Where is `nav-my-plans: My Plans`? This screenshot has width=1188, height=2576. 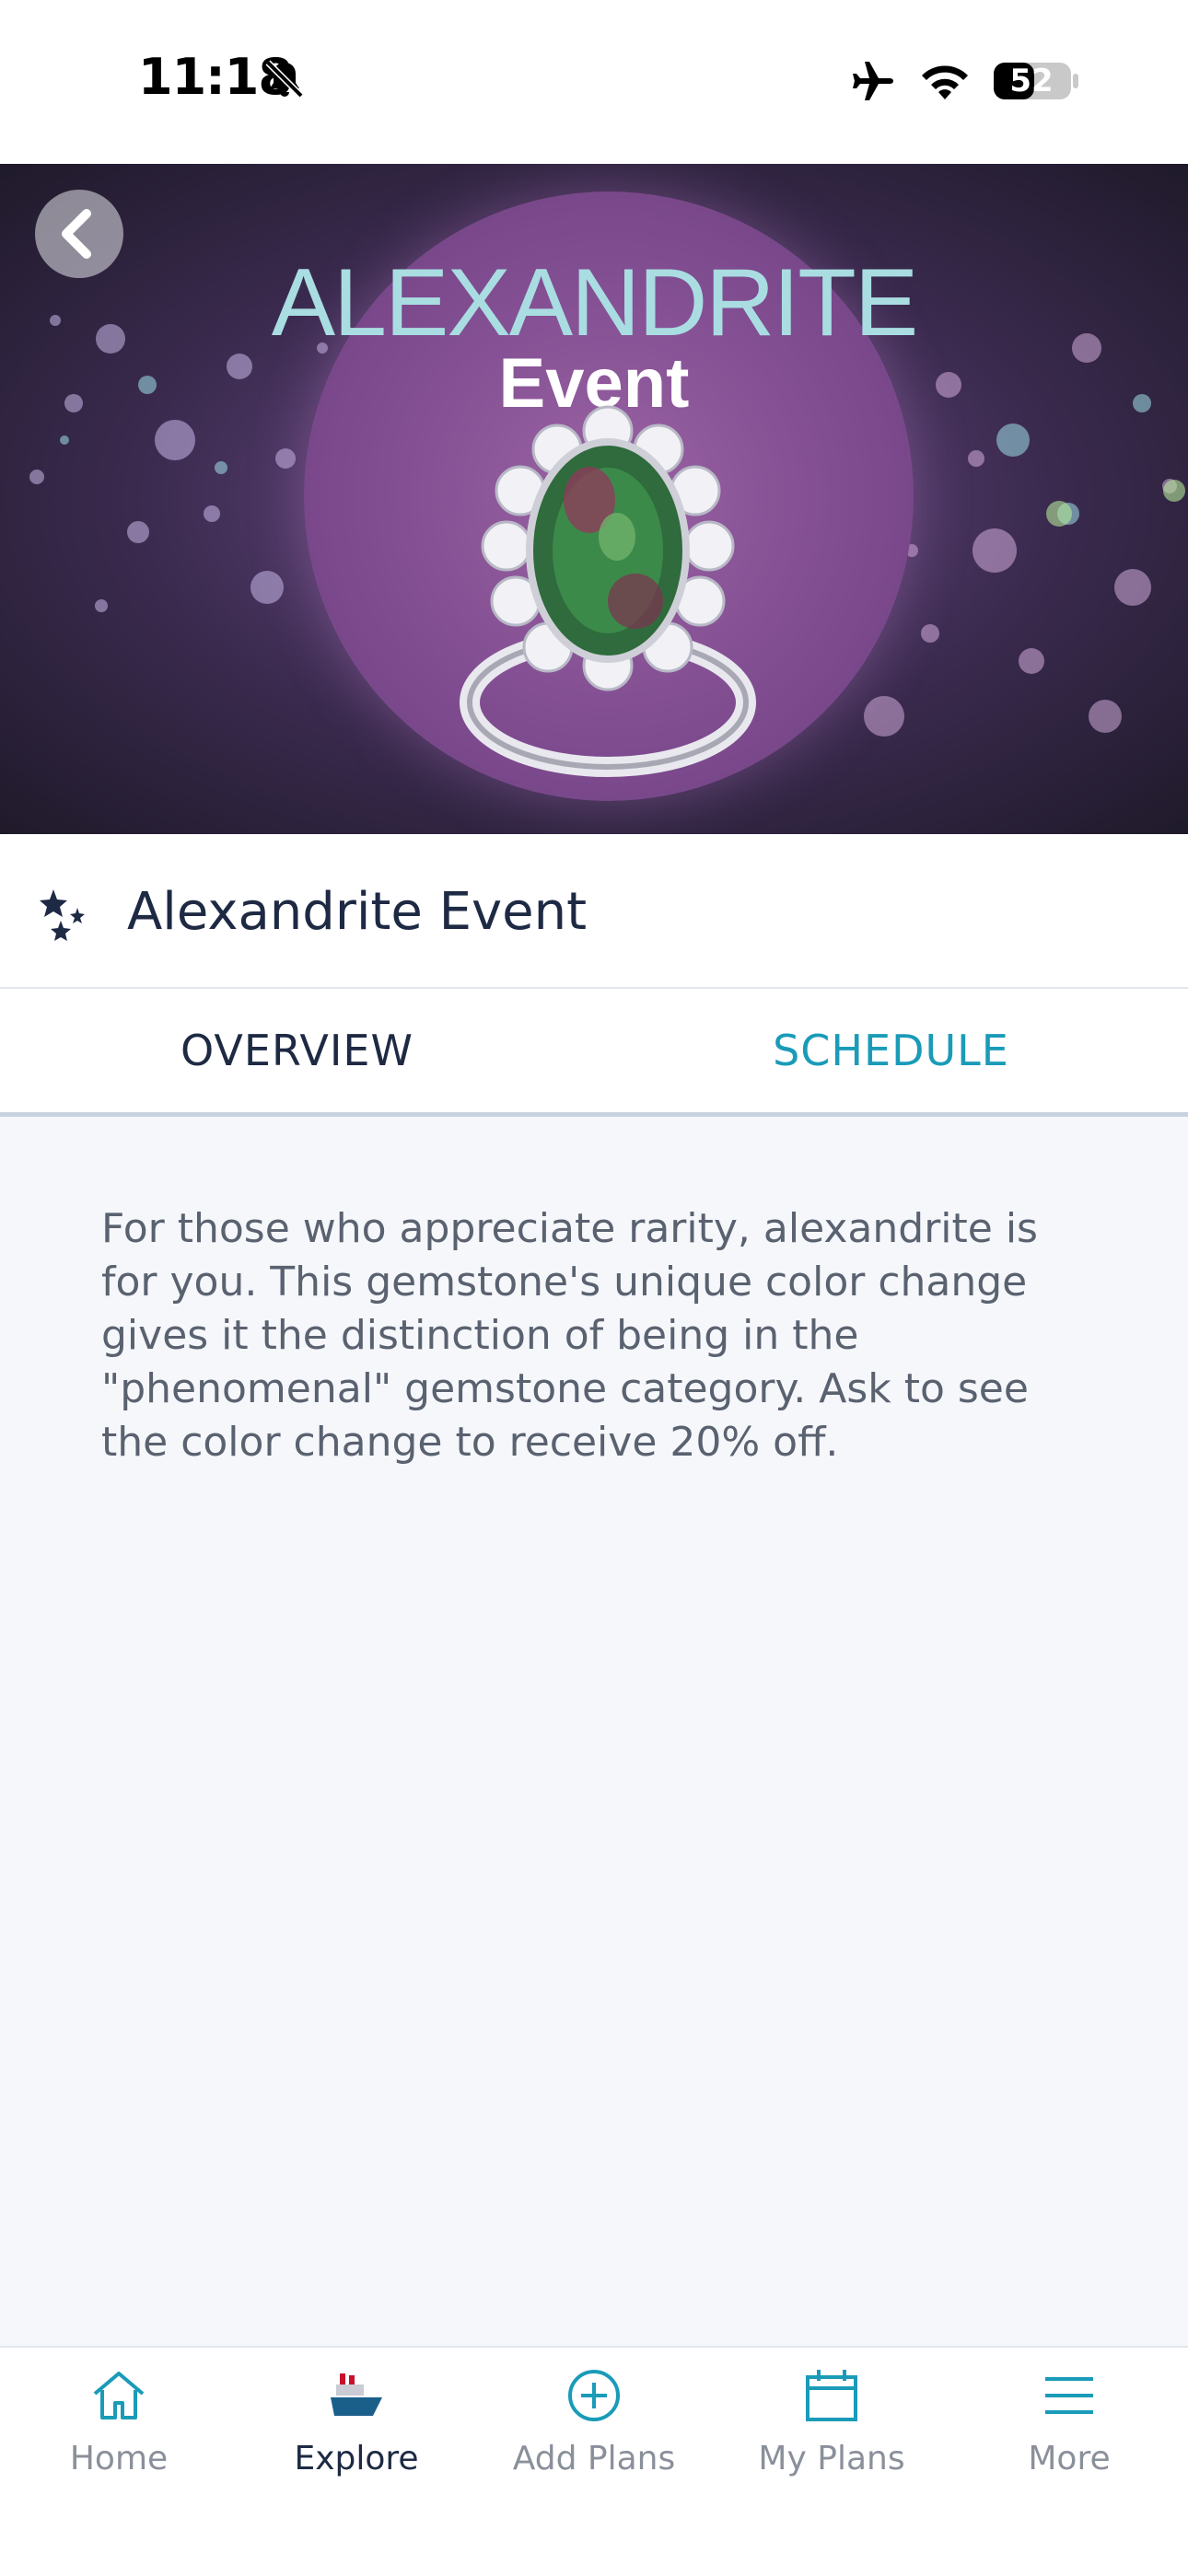 nav-my-plans: My Plans is located at coordinates (831, 2426).